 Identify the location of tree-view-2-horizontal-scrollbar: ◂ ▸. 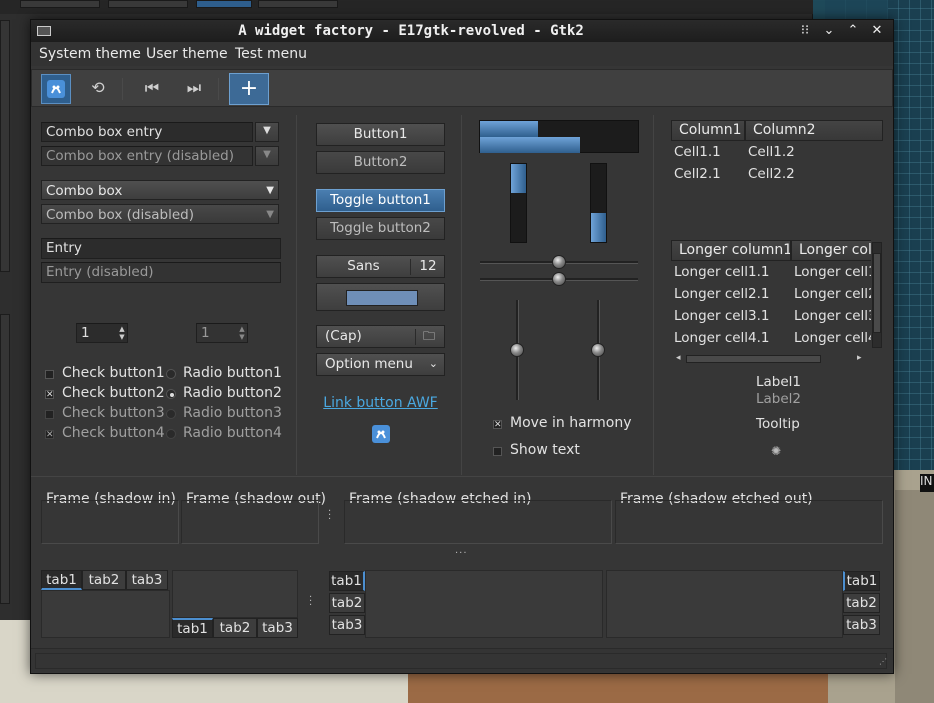
(771, 359).